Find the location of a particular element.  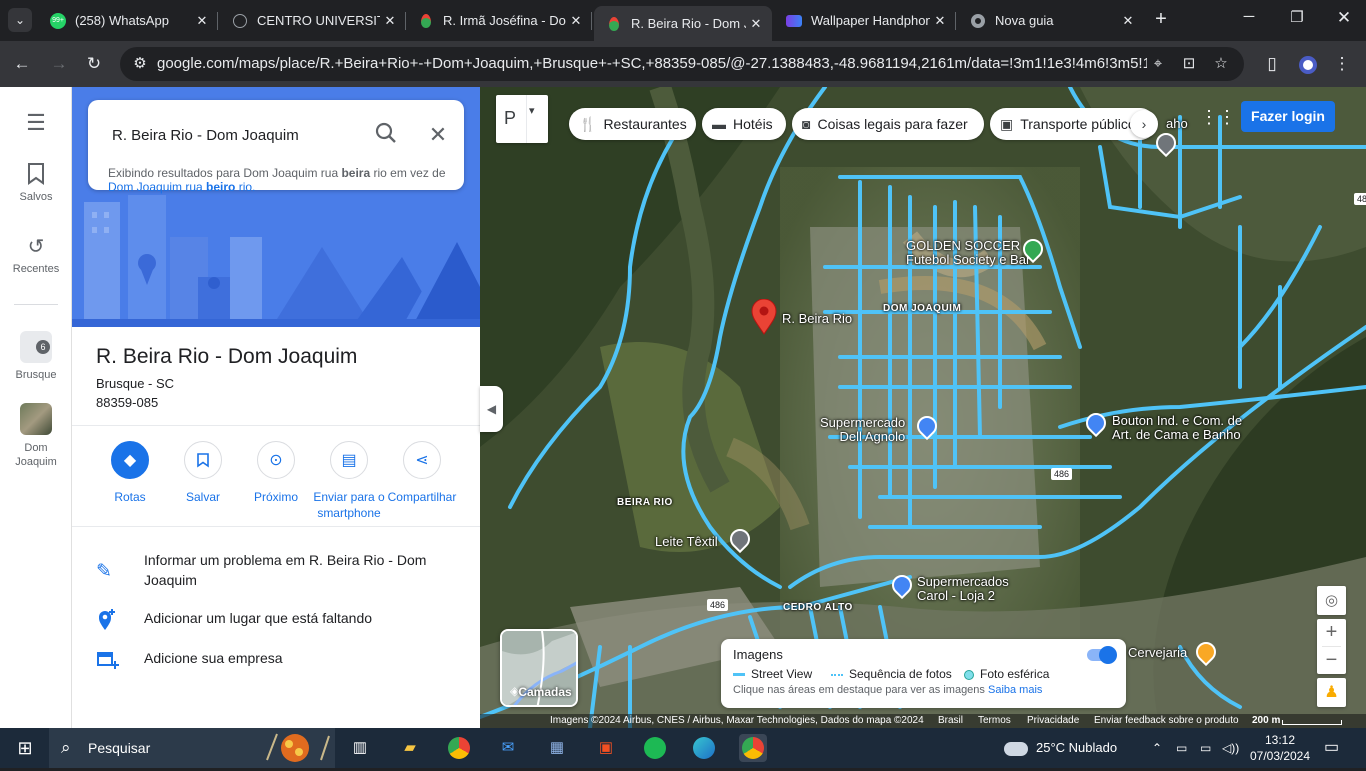

taskbar-search: ⌕ Pesquisar is located at coordinates (192, 748).